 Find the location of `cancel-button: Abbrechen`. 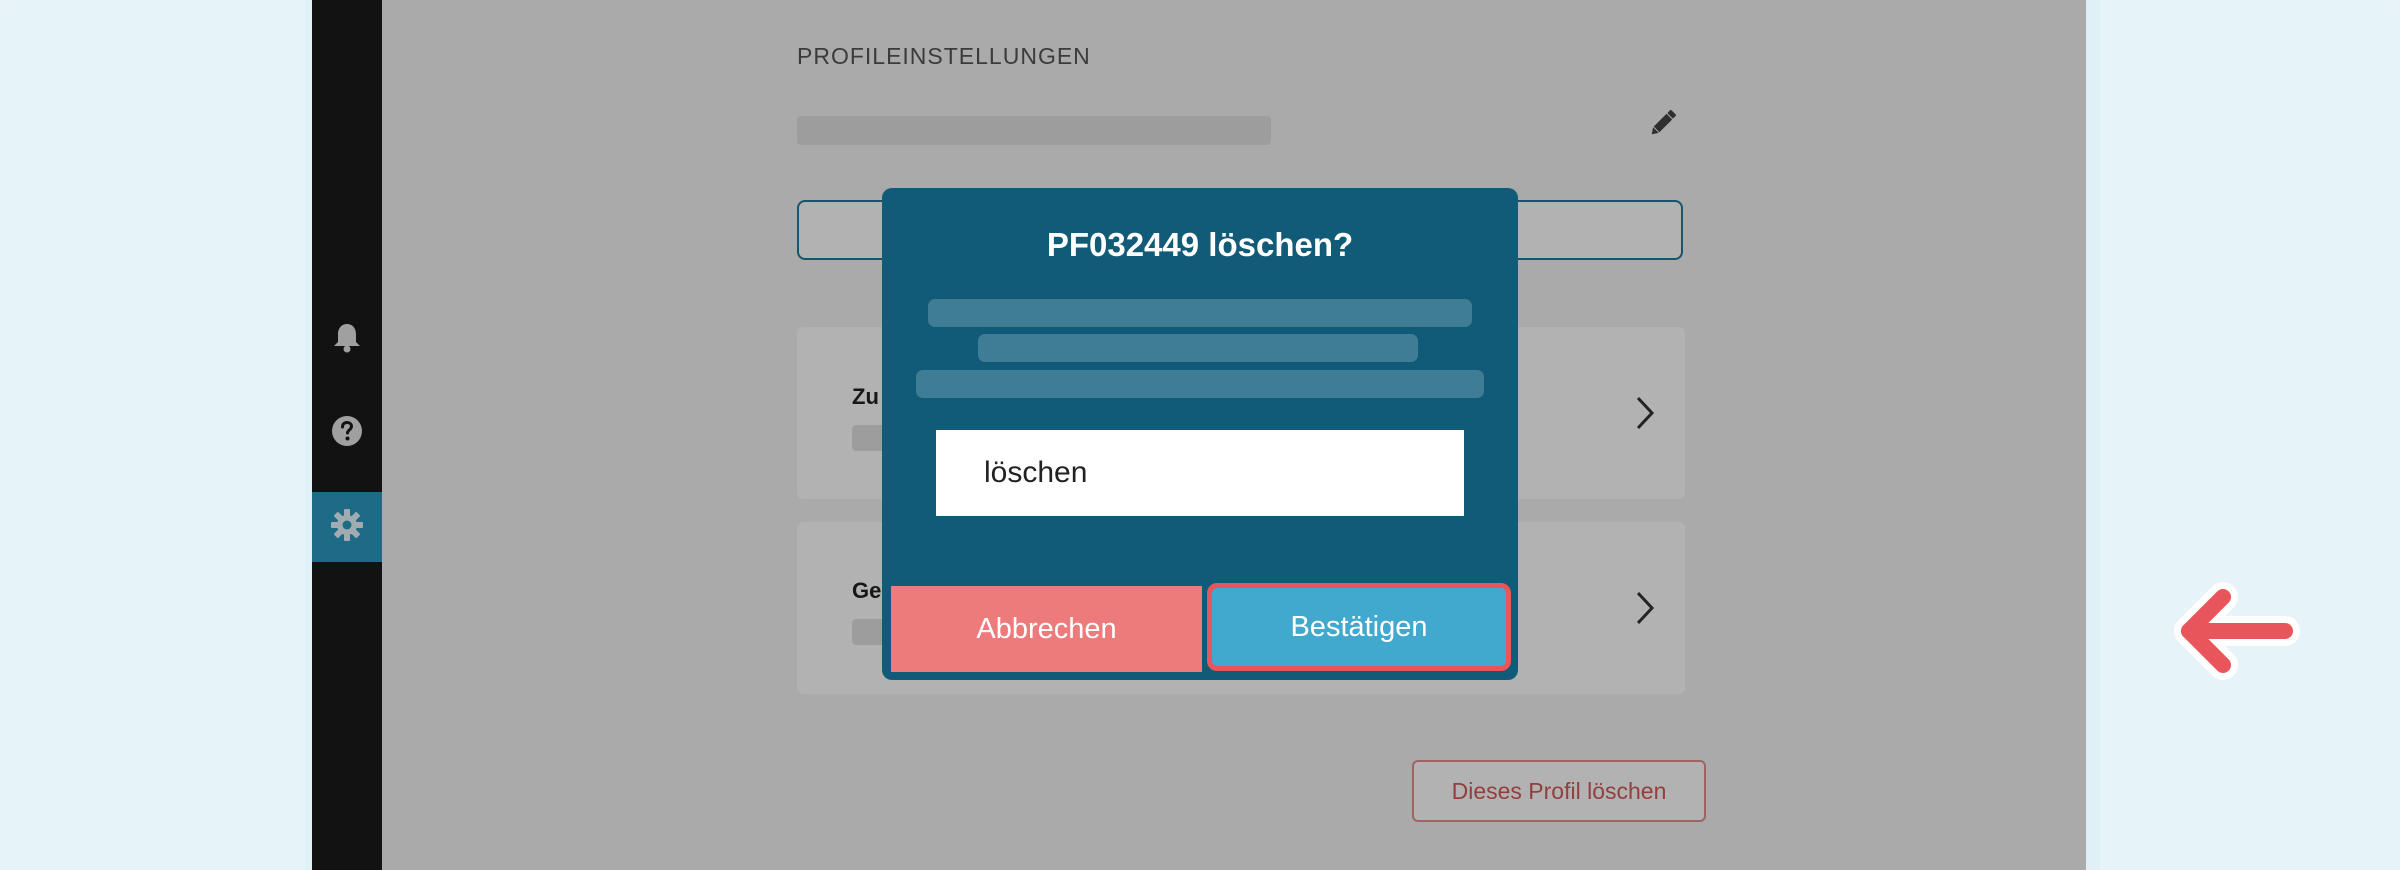

cancel-button: Abbrechen is located at coordinates (1046, 629).